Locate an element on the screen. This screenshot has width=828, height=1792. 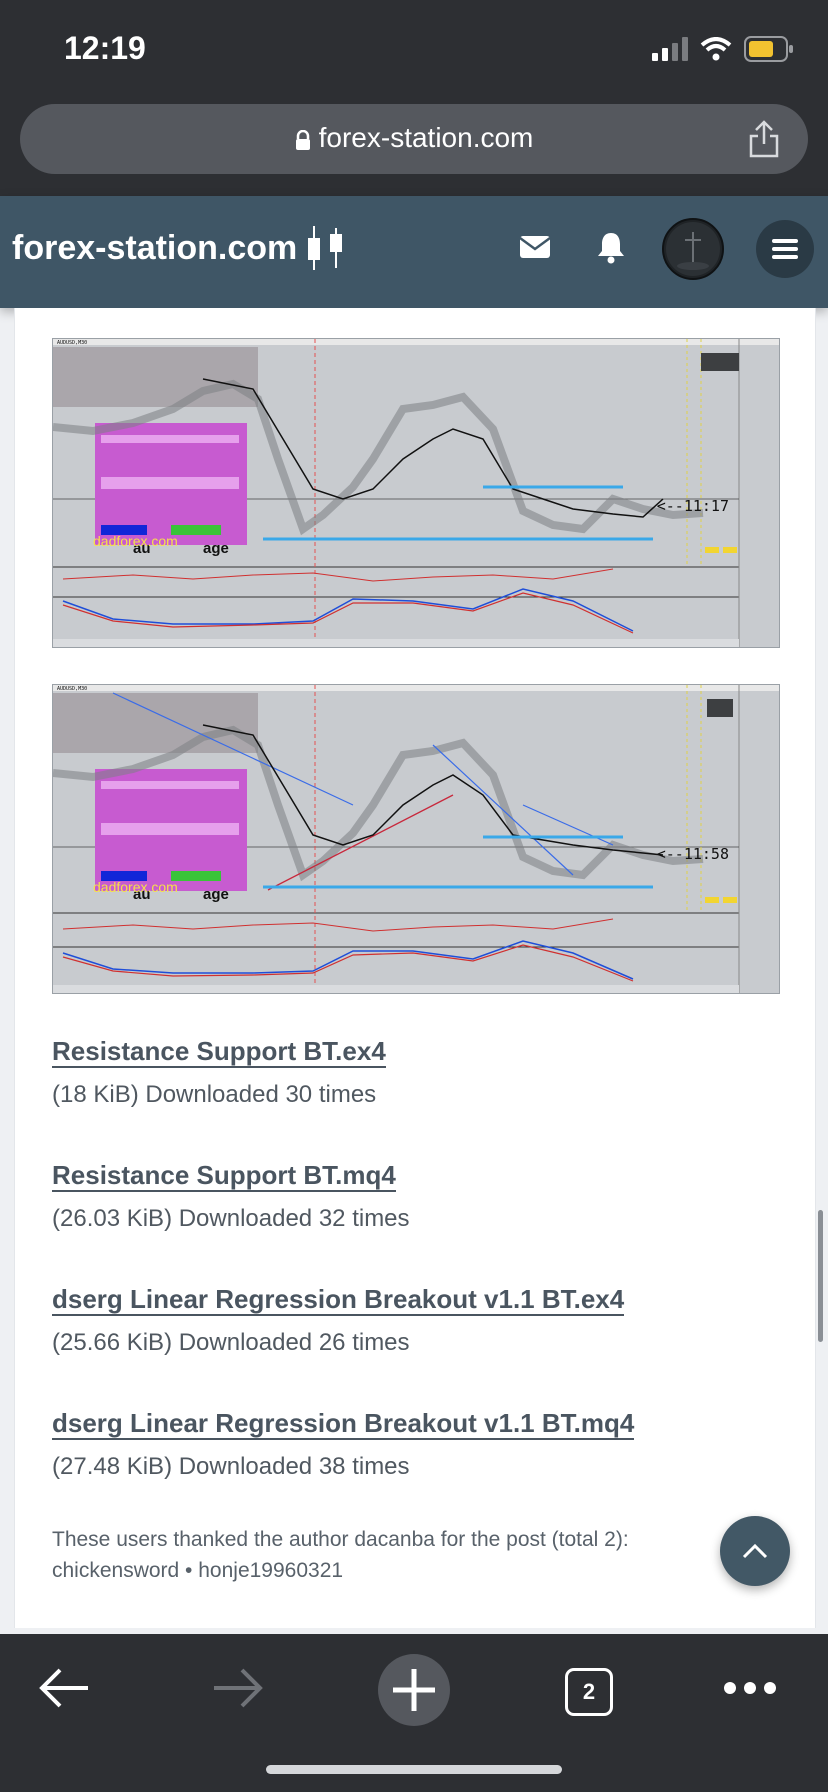
chart-2-price-label: <--11:58 is located at coordinates (692, 854).